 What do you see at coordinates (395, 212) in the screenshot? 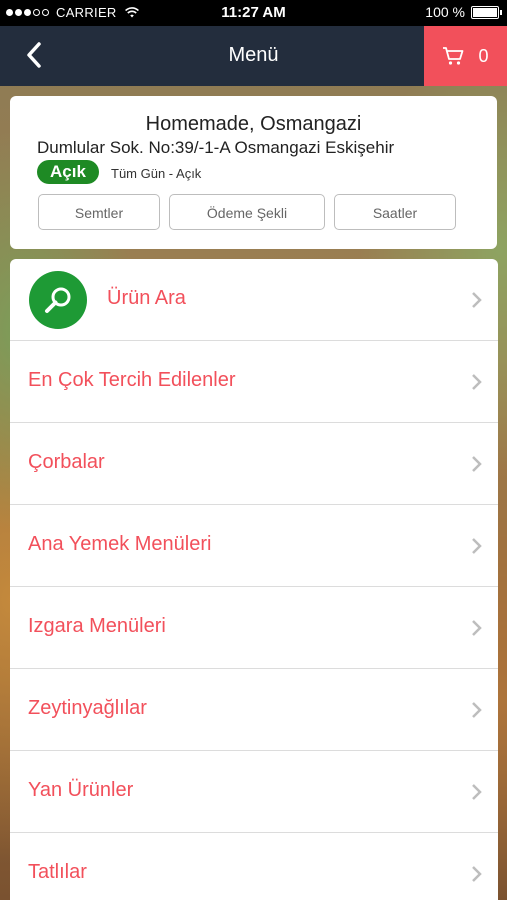
I see `hours-button: Saatler` at bounding box center [395, 212].